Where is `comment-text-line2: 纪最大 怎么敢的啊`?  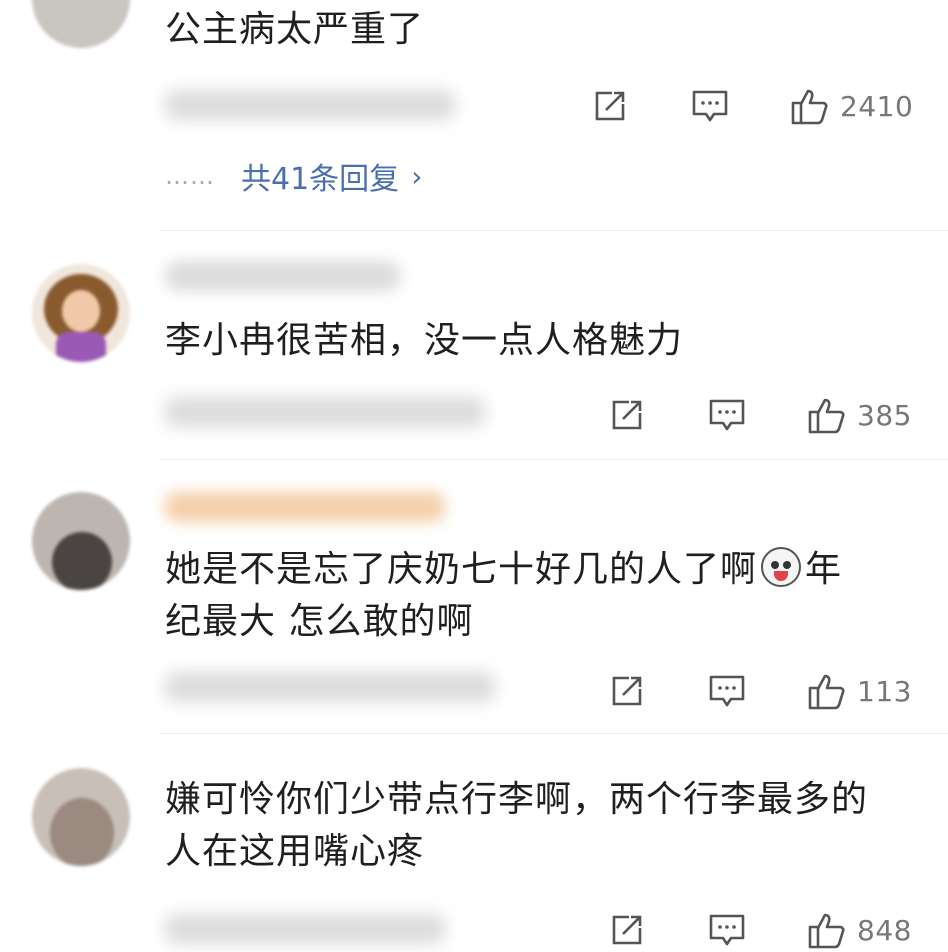
comment-text-line2: 纪最大 怎么敢的啊 is located at coordinates (319, 621).